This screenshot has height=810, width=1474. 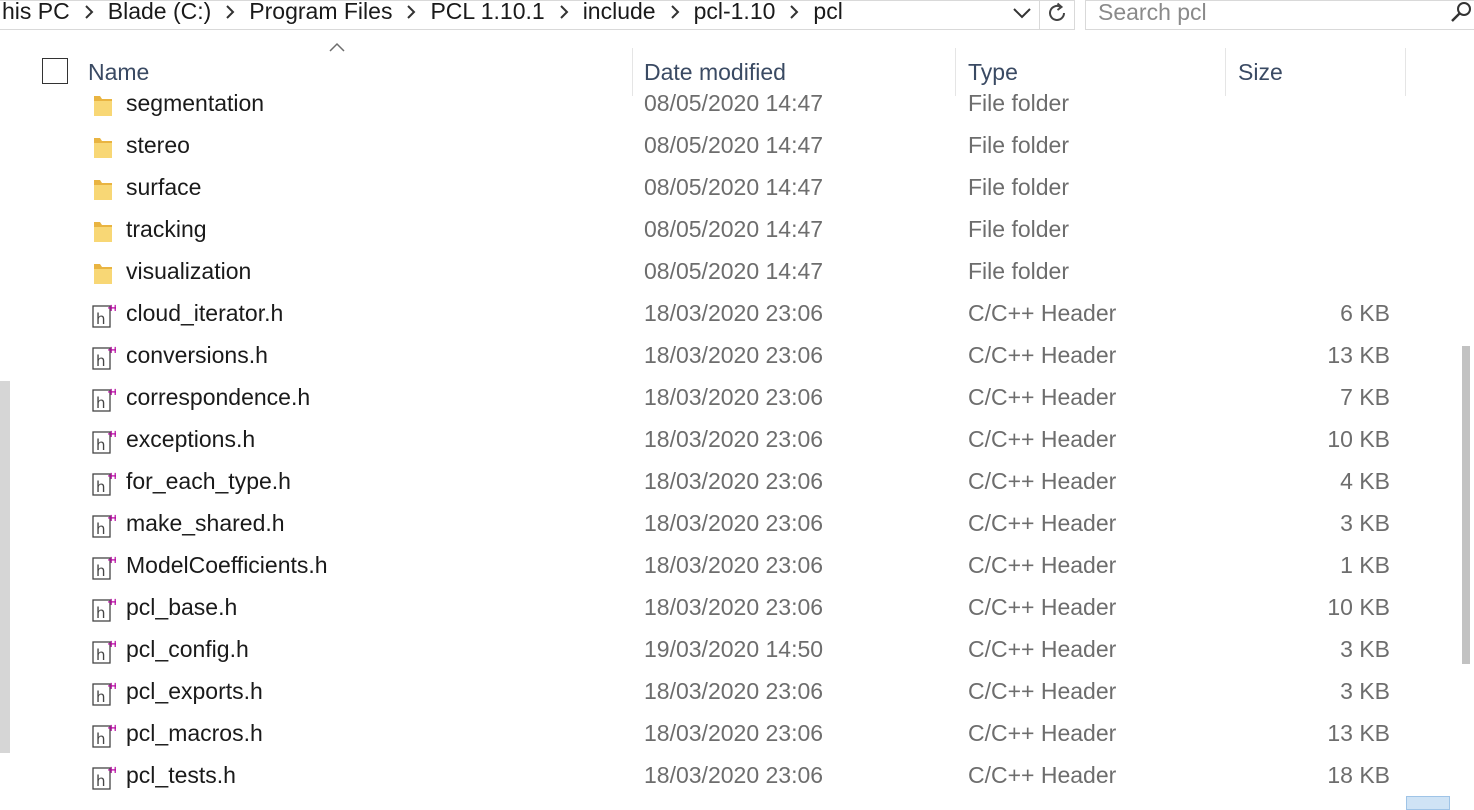 I want to click on file-name: for_each_type.h, so click(x=208, y=481).